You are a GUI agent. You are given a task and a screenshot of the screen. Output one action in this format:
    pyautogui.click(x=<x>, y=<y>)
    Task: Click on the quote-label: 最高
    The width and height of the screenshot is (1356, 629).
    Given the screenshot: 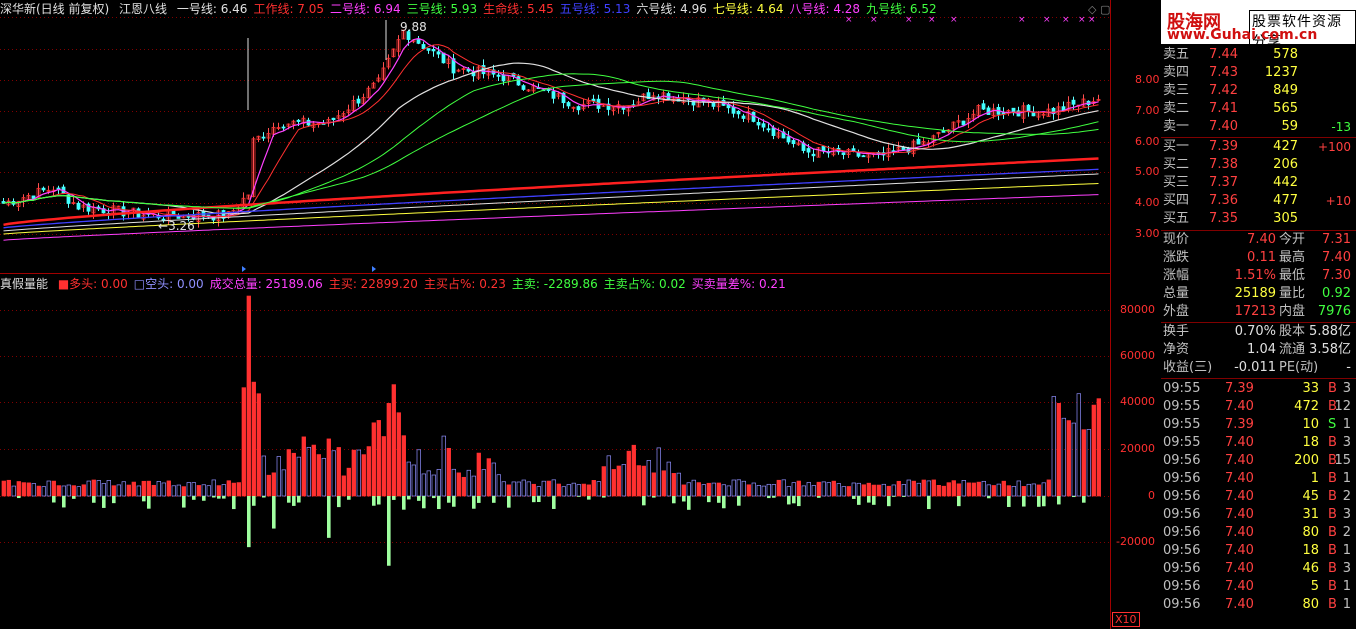 What is the action you would take?
    pyautogui.click(x=1292, y=257)
    